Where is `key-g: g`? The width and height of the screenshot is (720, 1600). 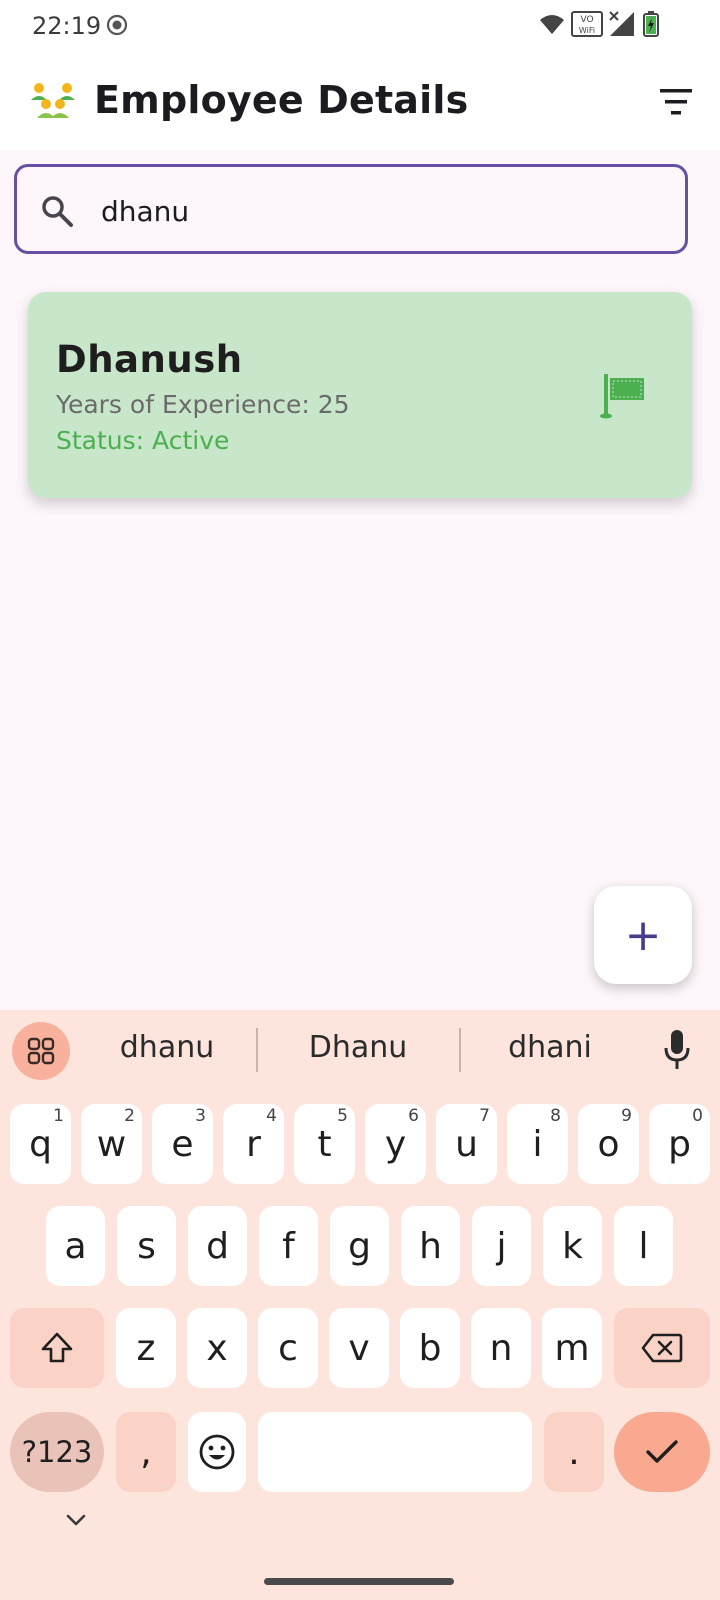 key-g: g is located at coordinates (359, 1246).